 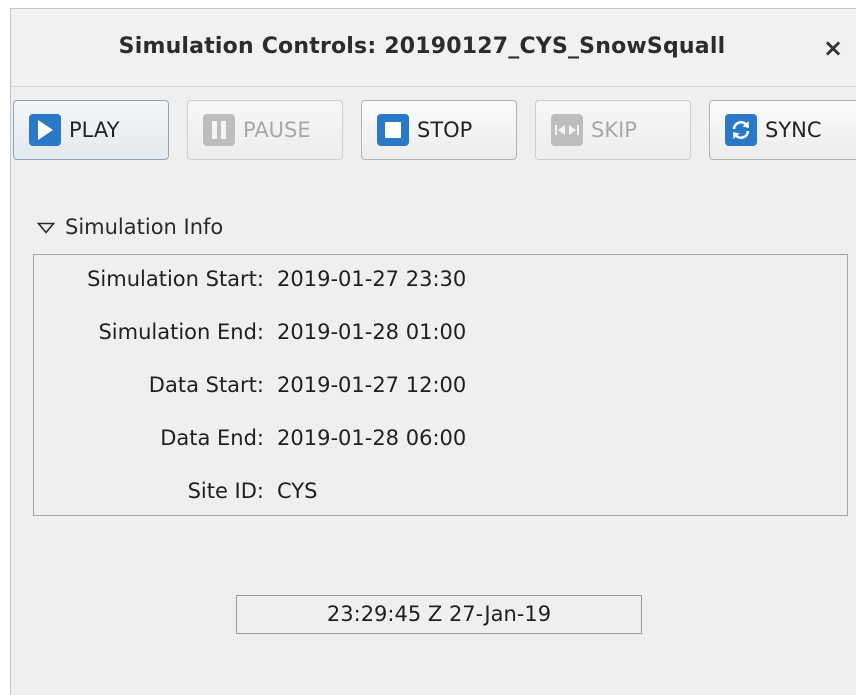 I want to click on simulation-info-toggle: Simulation Info, so click(x=130, y=227).